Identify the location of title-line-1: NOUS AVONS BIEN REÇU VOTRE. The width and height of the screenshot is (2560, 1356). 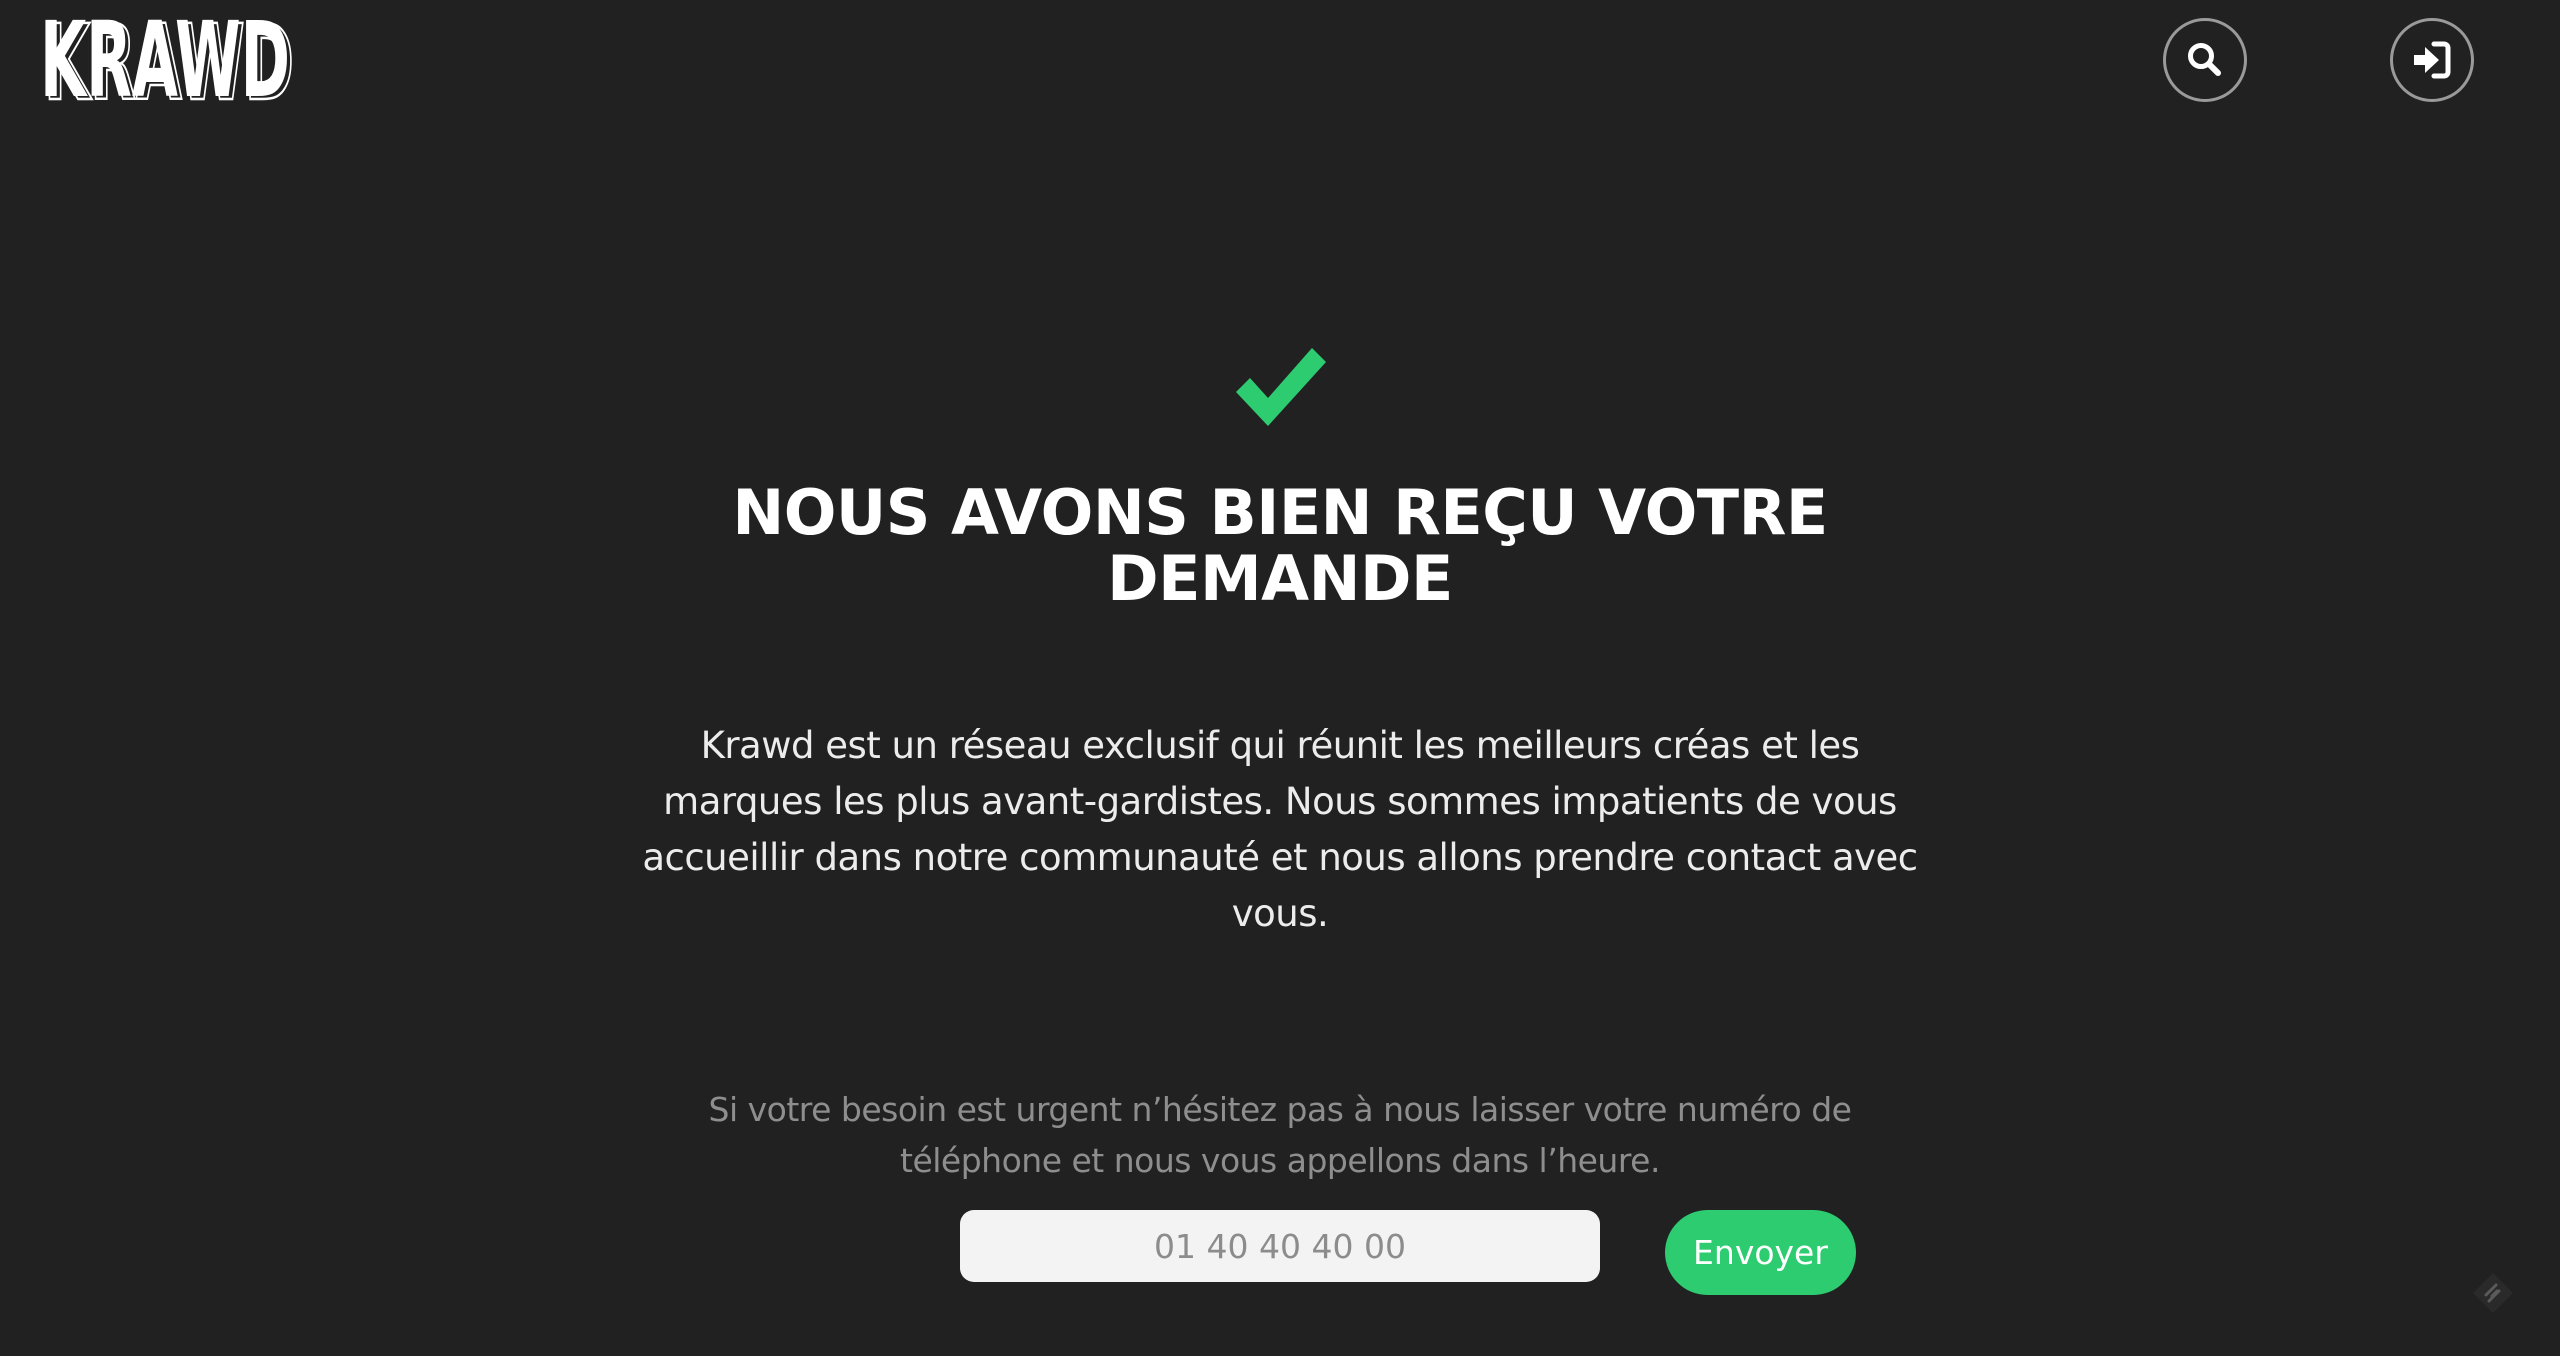
(1280, 512).